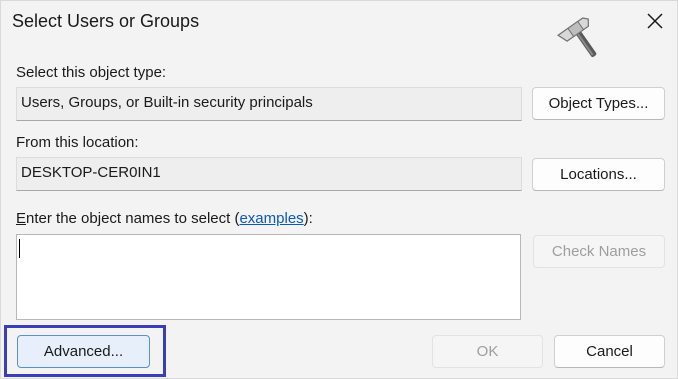 This screenshot has height=379, width=678. Describe the element at coordinates (308, 218) in the screenshot. I see `object-names-label-end: ):` at that location.